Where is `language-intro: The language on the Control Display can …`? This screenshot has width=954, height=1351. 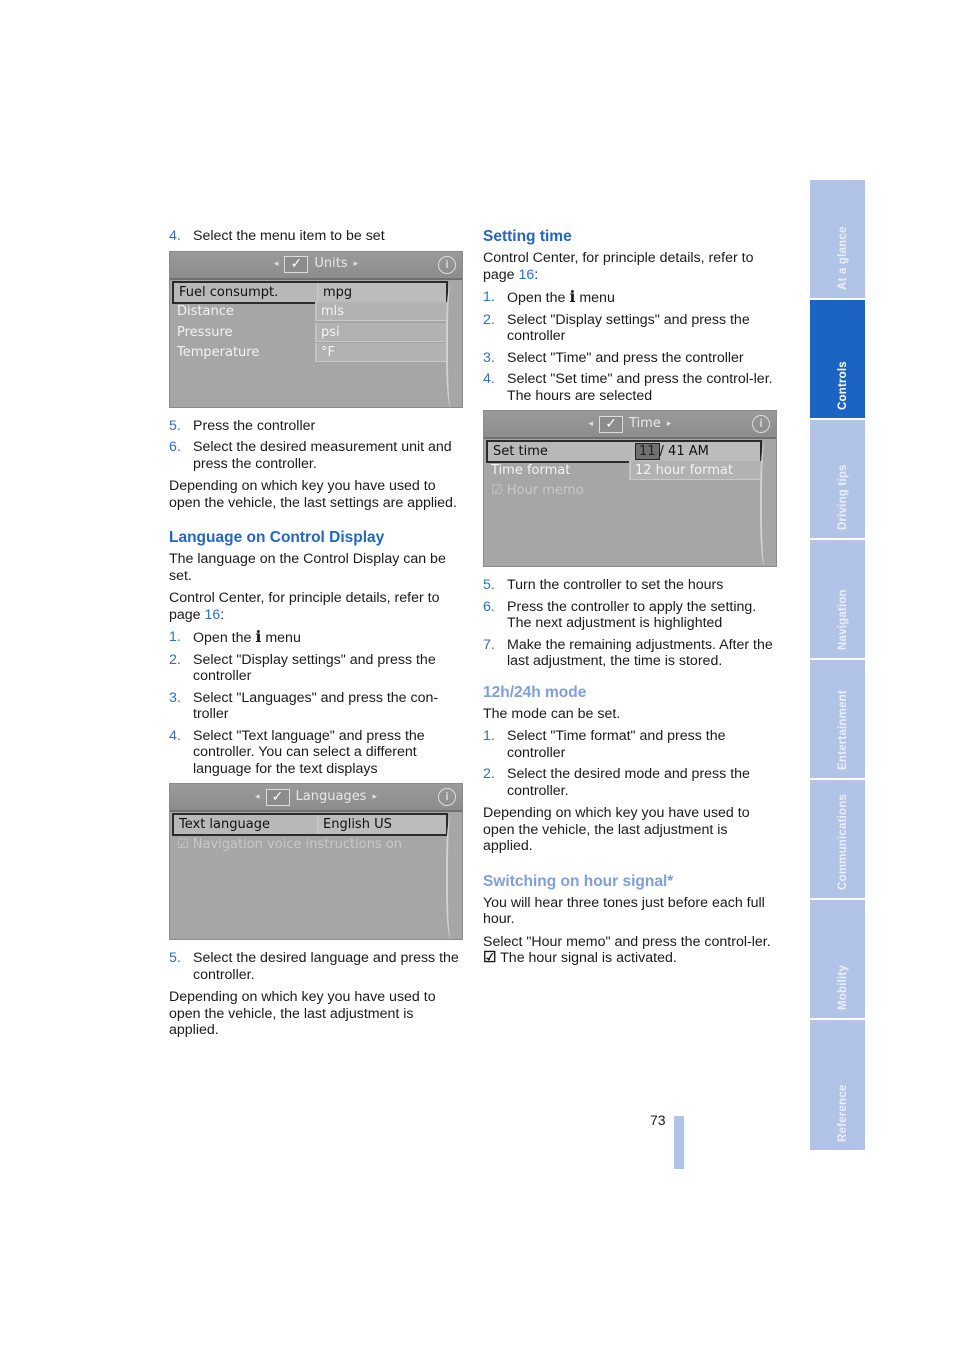
language-intro: The language on the Control Display can … is located at coordinates (307, 567).